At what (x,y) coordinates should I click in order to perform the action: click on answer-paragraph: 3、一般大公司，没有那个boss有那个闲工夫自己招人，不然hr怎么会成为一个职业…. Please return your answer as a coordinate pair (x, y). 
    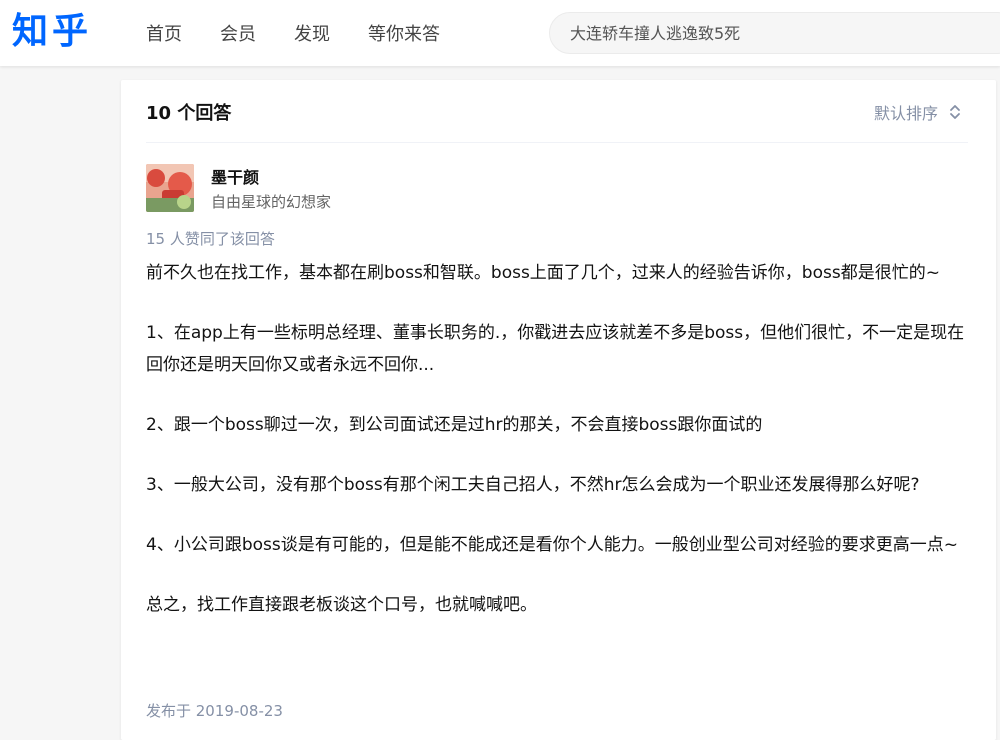
    Looking at the image, I should click on (533, 485).